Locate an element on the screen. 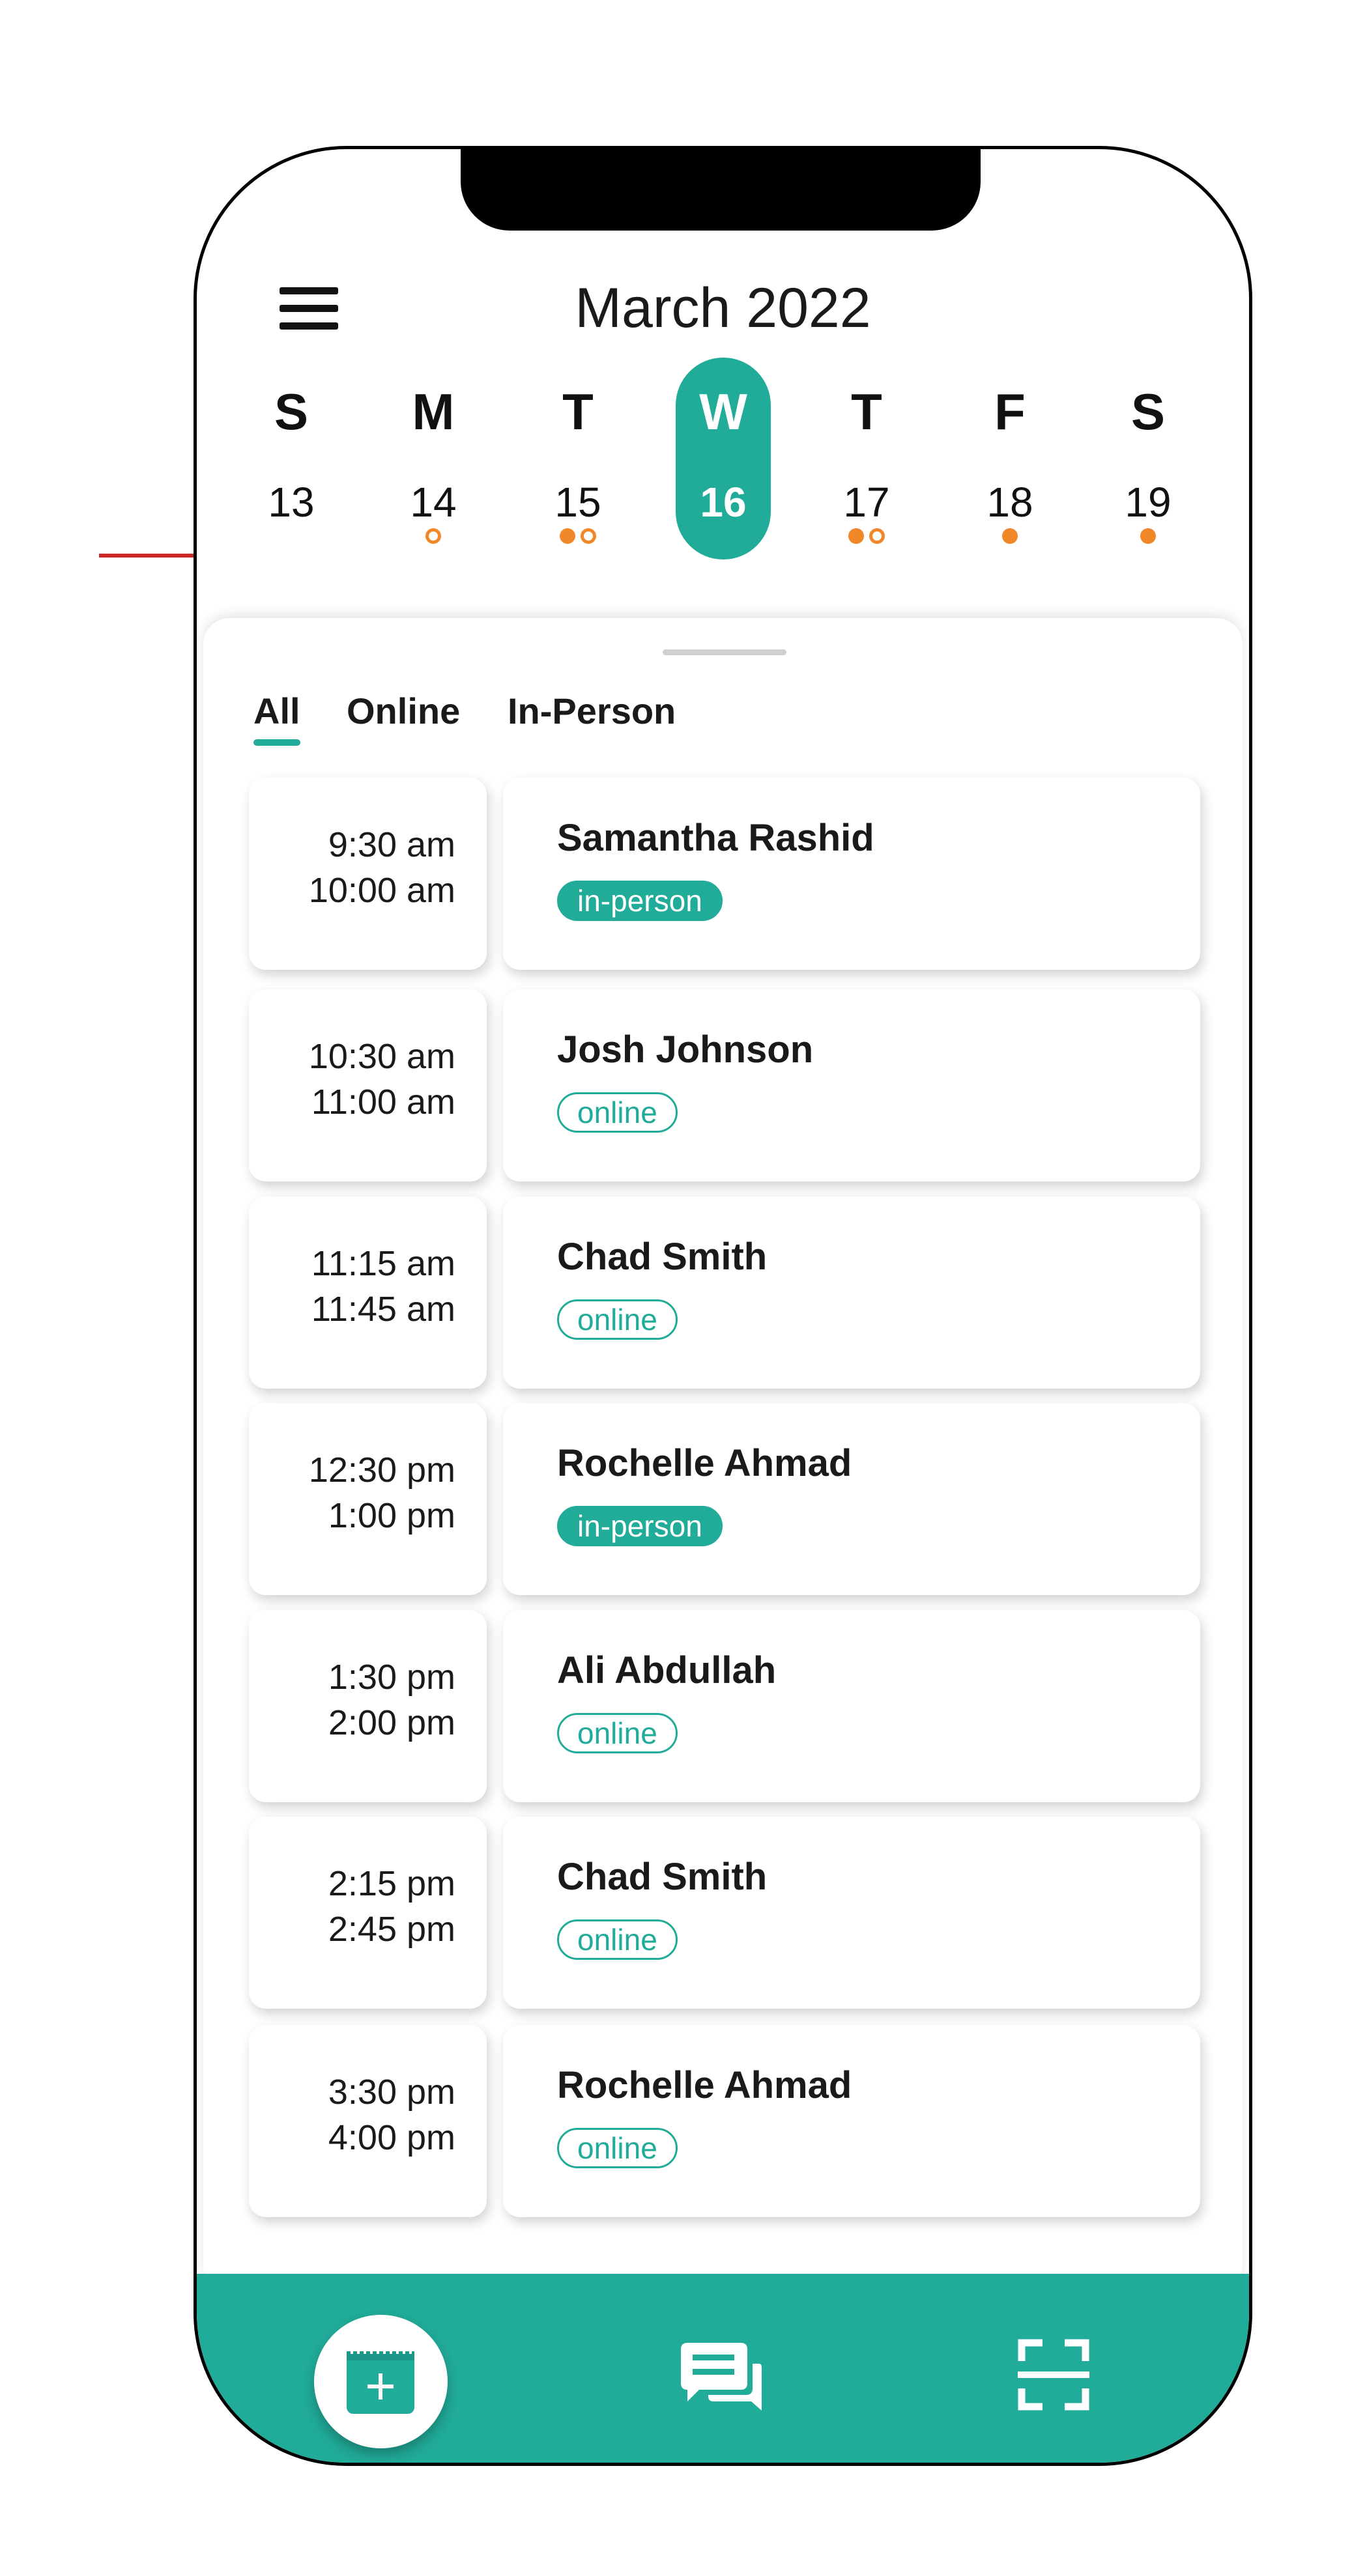 The image size is (1352, 2576). end-time: 11:45 am is located at coordinates (383, 1309).